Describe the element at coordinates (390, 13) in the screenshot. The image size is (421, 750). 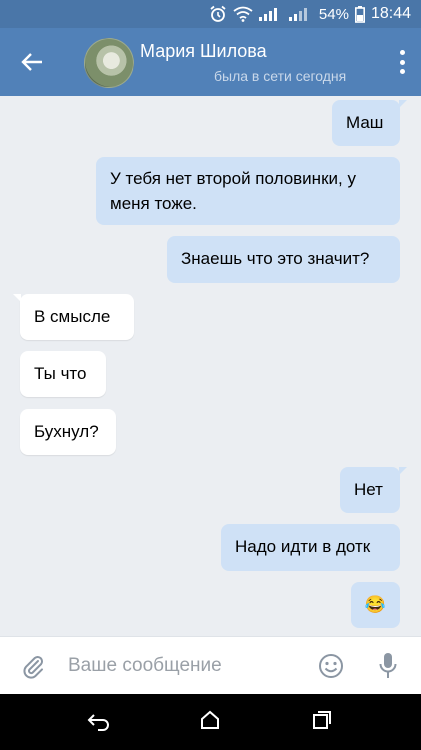
I see `clock: 18:44` at that location.